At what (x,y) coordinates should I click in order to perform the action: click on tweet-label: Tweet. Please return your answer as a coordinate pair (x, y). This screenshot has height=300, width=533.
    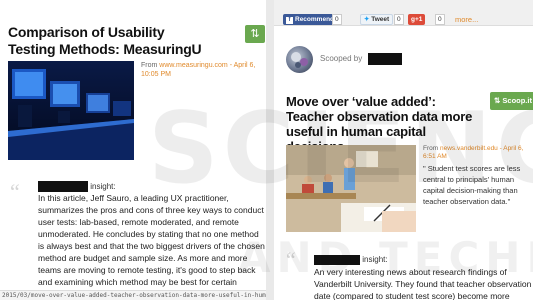
    Looking at the image, I should click on (380, 19).